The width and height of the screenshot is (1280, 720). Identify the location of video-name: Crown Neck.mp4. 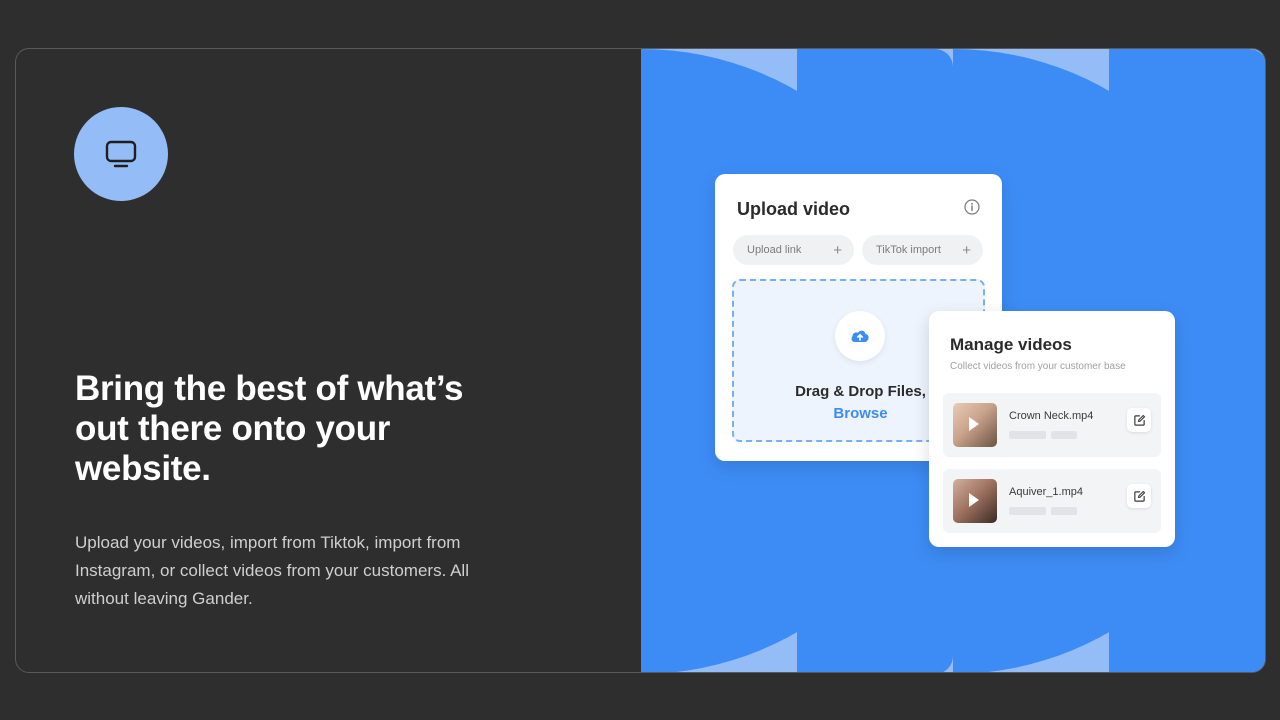
(1051, 416).